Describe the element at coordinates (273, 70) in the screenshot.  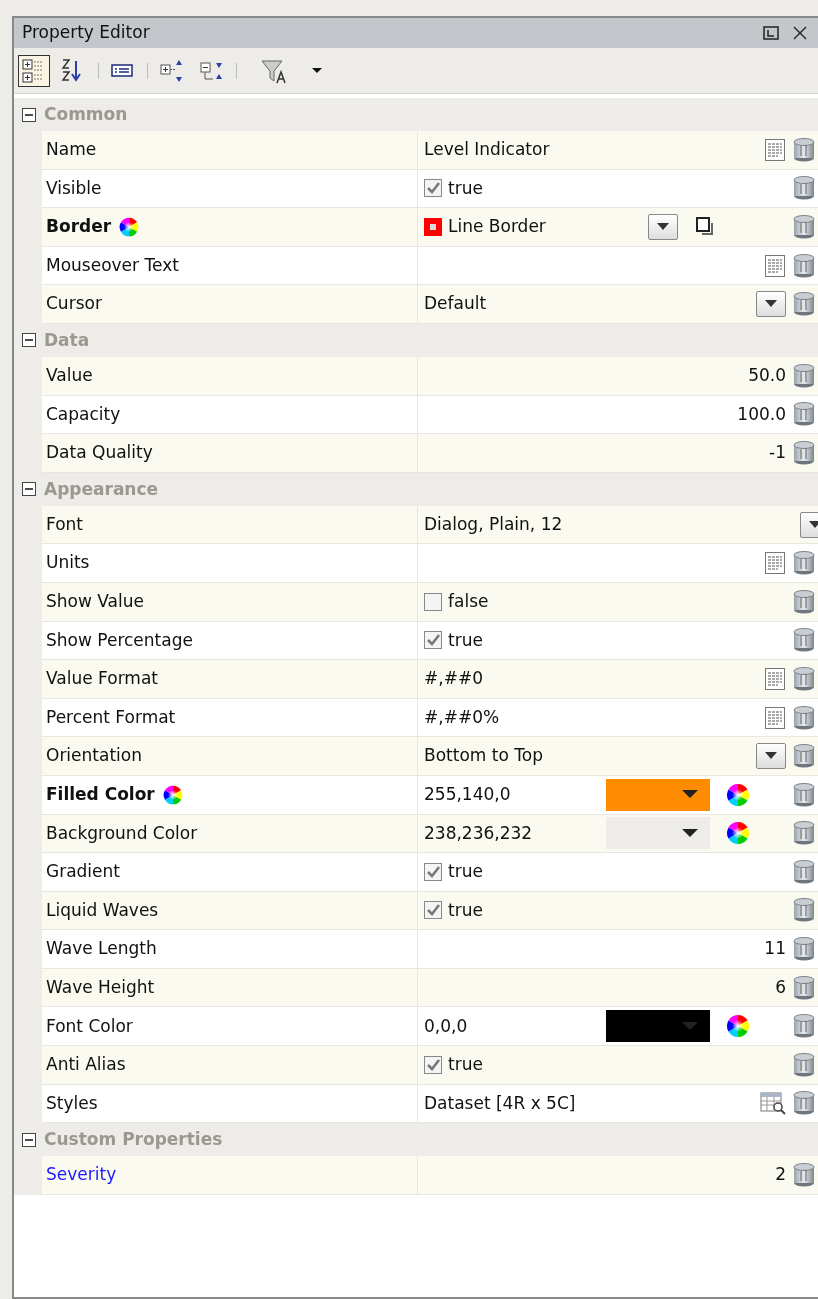
I see `filter-icon` at that location.